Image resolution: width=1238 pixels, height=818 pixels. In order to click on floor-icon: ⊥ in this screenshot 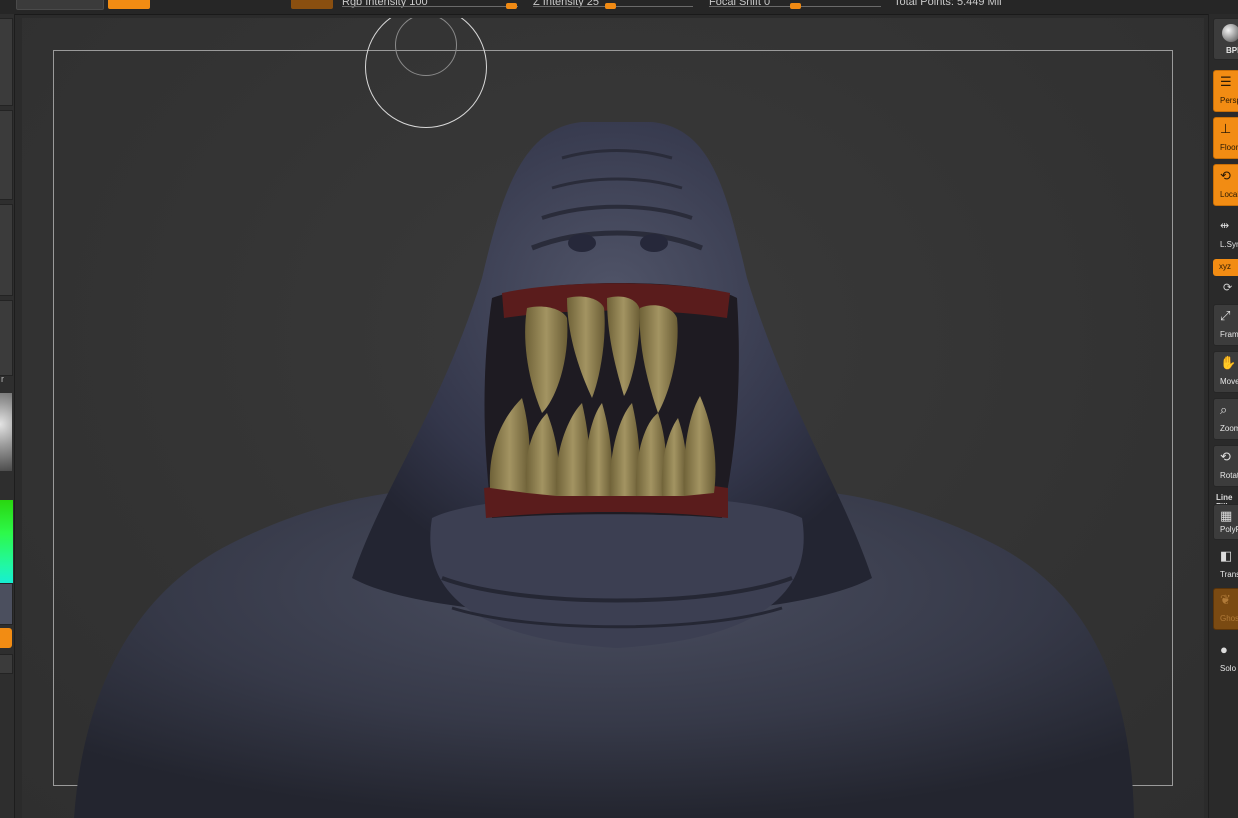, I will do `click(1226, 128)`.